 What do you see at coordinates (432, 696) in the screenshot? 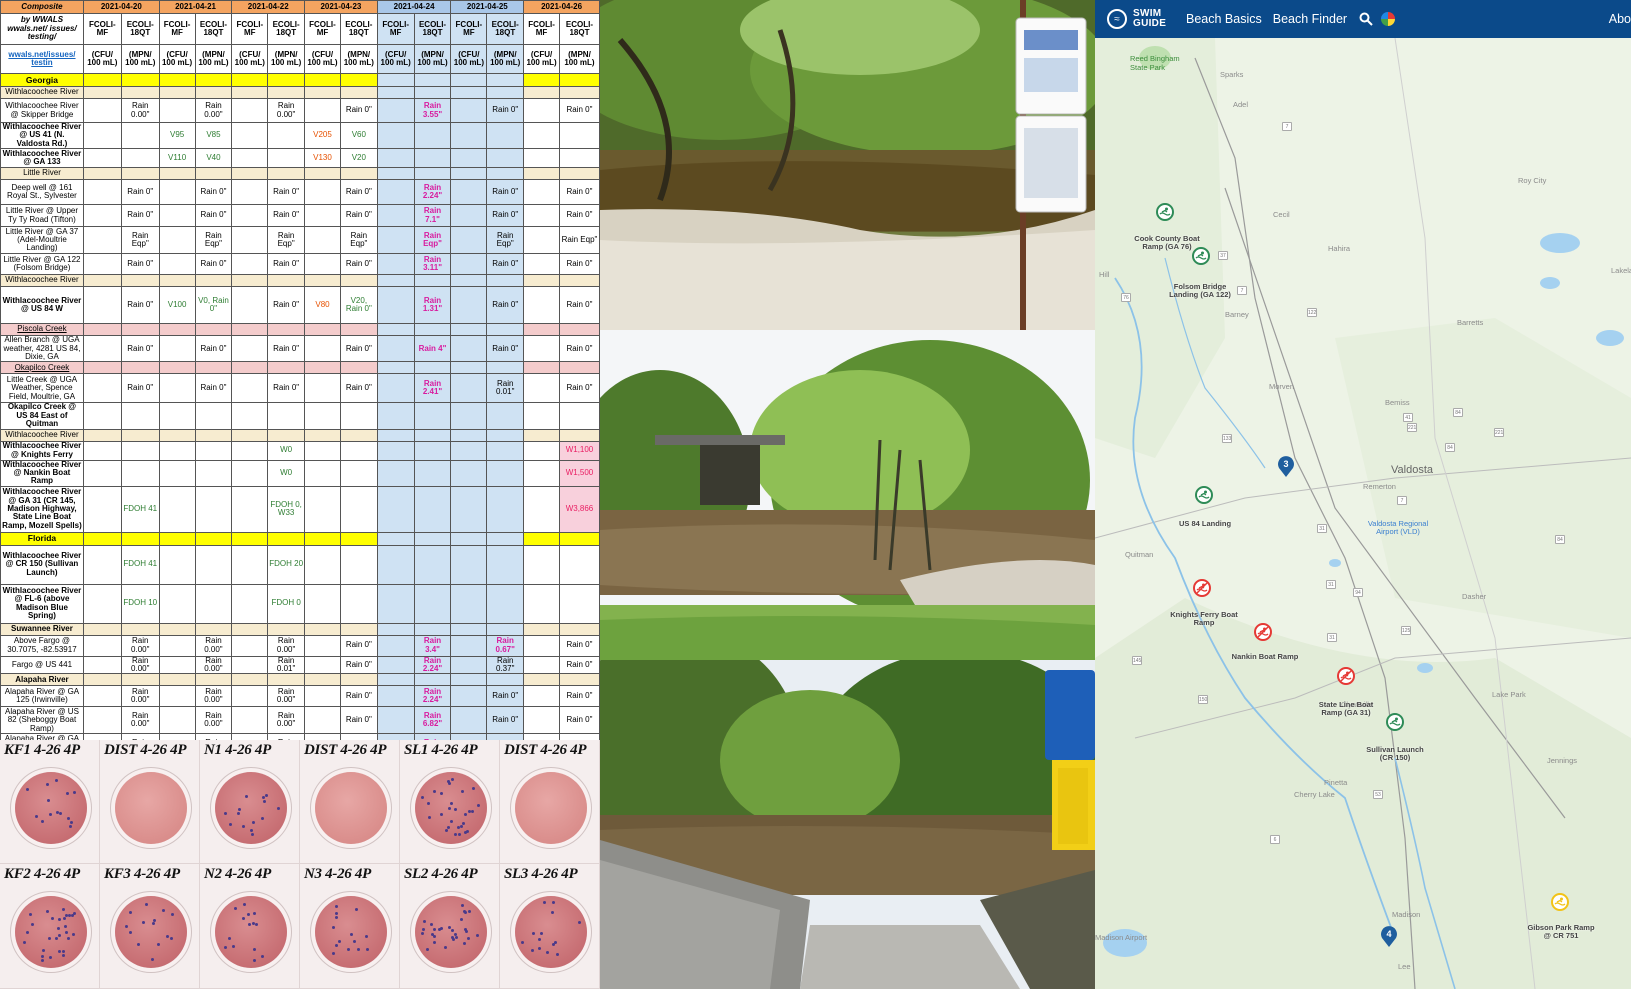
I see `measurement-cell: Rain 2.24"` at bounding box center [432, 696].